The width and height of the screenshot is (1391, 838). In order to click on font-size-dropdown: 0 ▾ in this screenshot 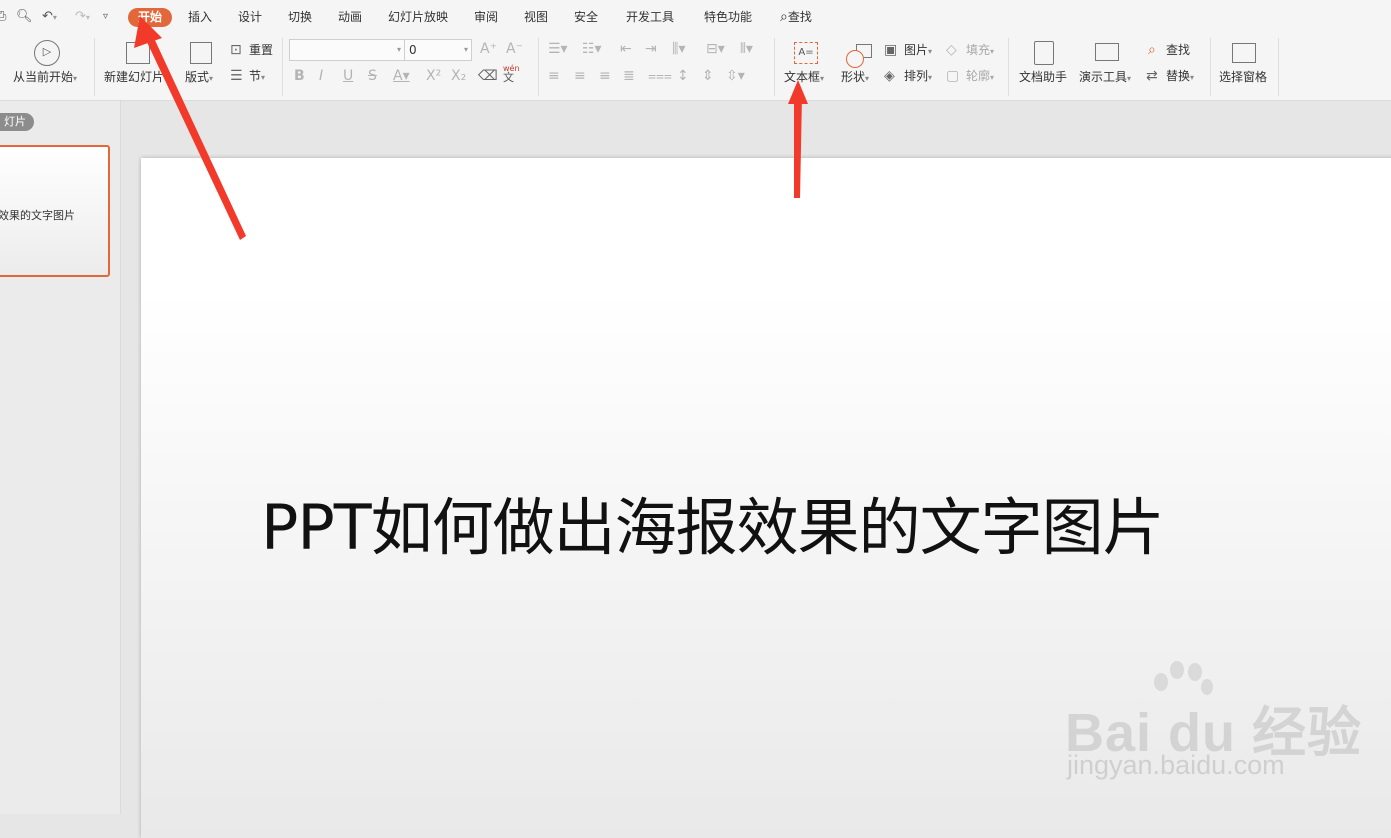, I will do `click(438, 50)`.